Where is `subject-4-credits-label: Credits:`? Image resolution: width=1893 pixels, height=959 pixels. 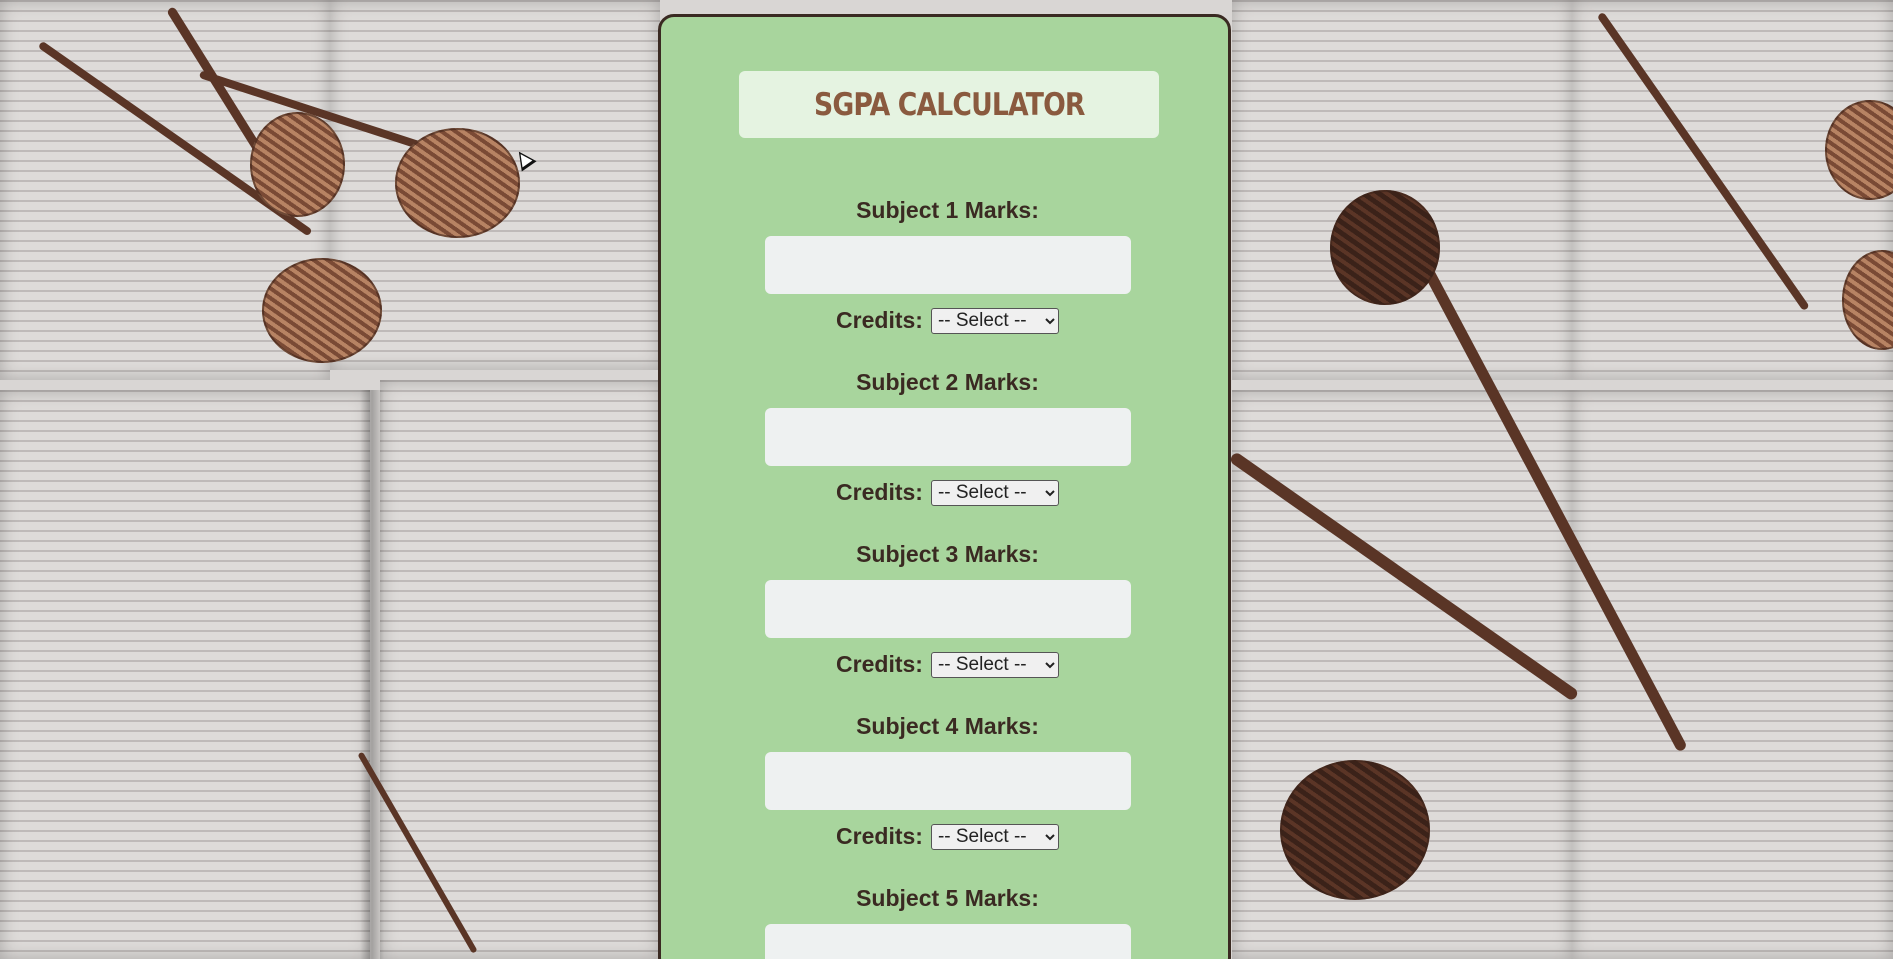
subject-4-credits-label: Credits: is located at coordinates (879, 836).